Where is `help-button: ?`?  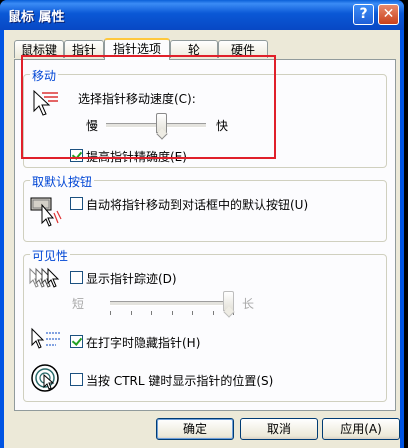 help-button: ? is located at coordinates (363, 14).